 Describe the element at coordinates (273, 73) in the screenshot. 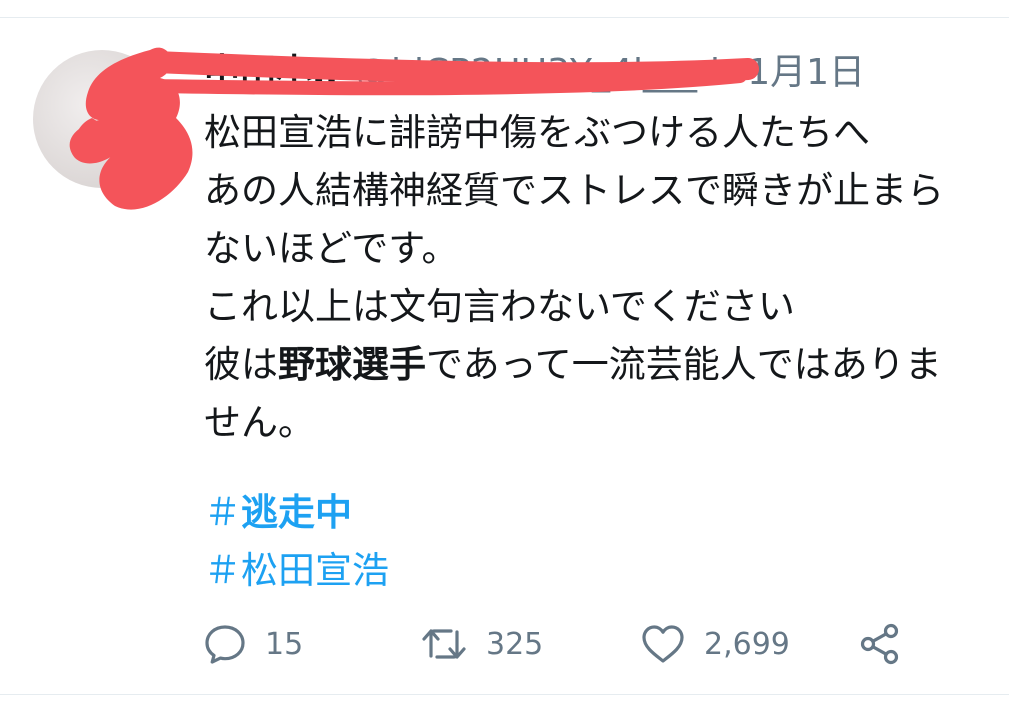

I see `display-name: 中田小Jr` at that location.